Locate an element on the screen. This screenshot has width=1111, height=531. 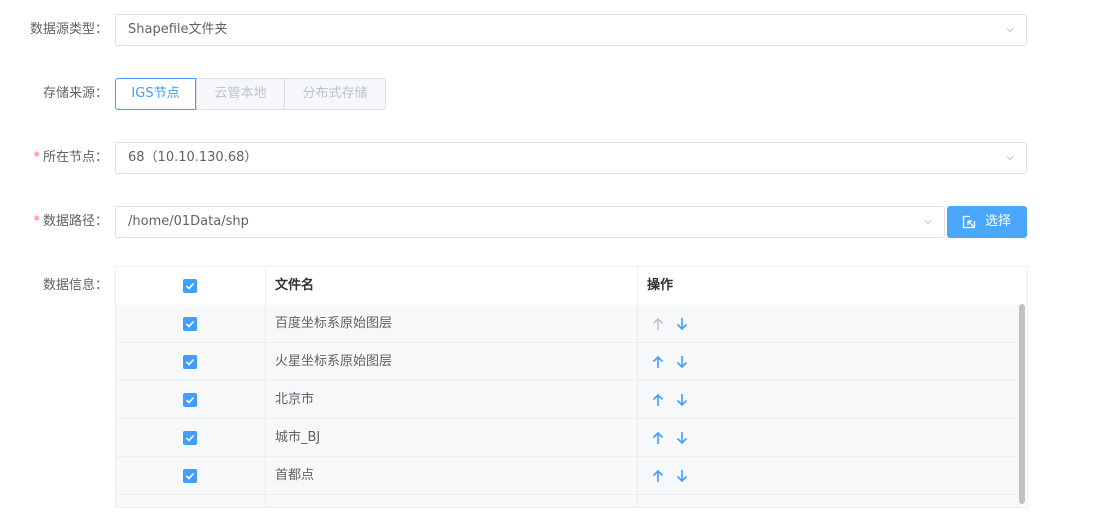
table-row is located at coordinates (569, 501).